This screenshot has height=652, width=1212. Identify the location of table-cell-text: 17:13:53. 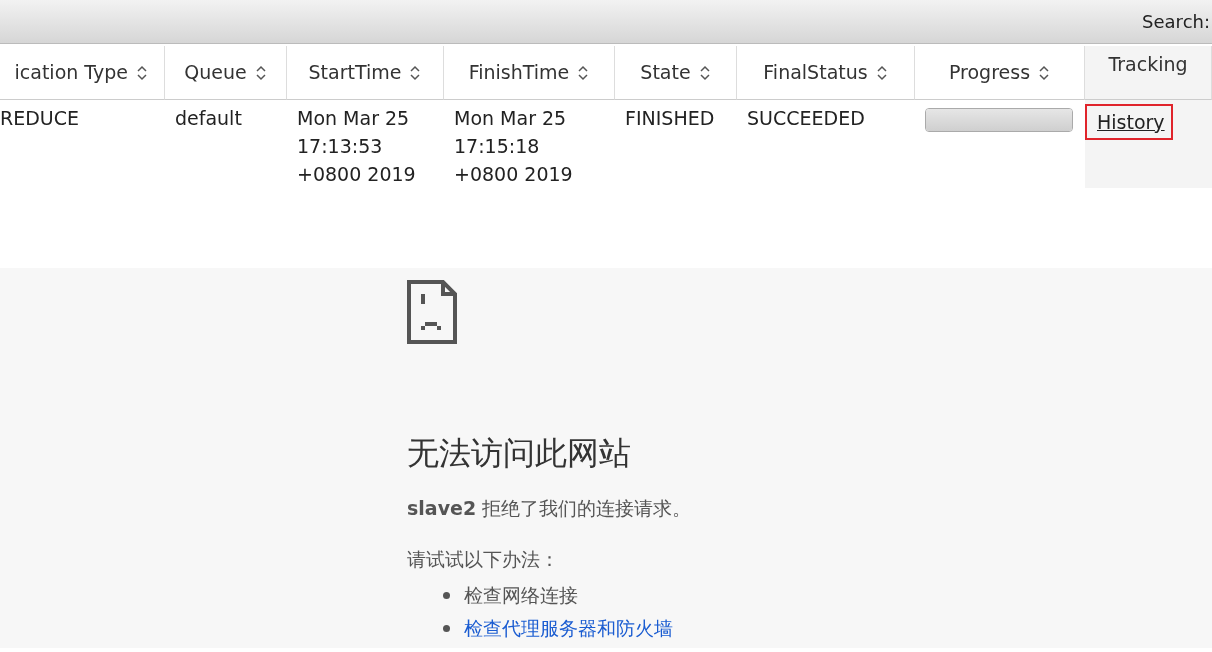
(340, 146).